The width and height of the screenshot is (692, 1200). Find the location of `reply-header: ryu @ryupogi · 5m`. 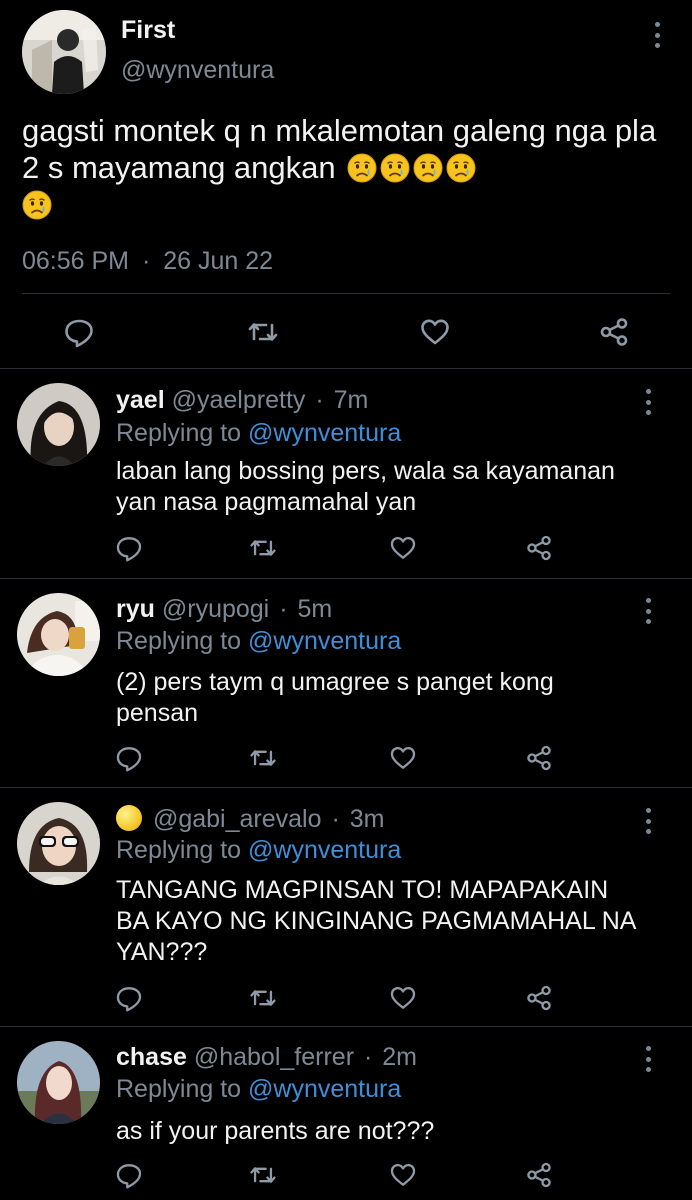

reply-header: ryu @ryupogi · 5m is located at coordinates (224, 609).